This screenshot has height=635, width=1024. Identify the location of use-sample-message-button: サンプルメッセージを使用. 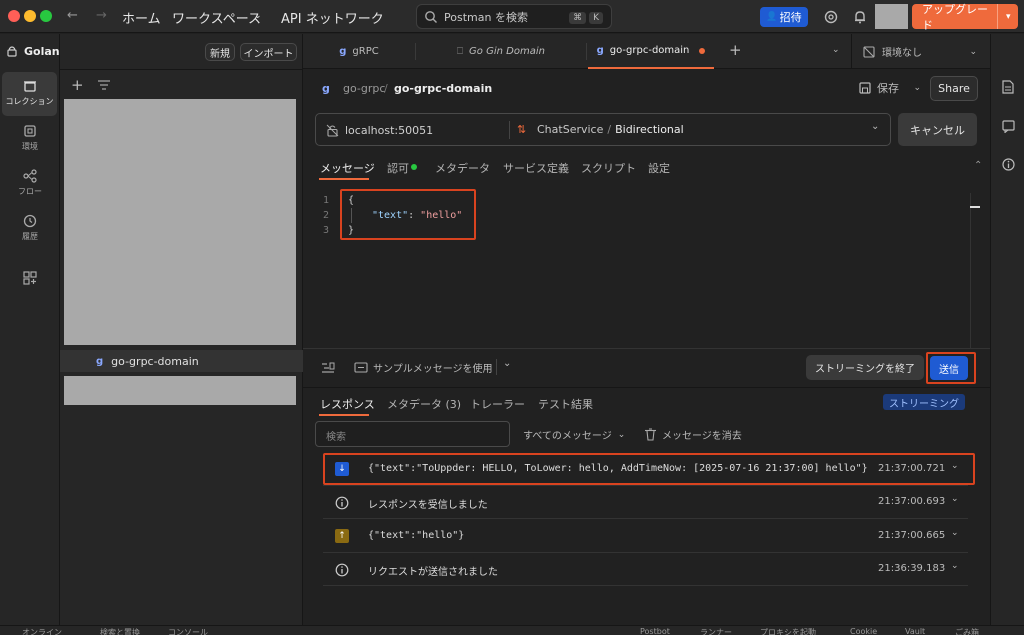
(423, 367).